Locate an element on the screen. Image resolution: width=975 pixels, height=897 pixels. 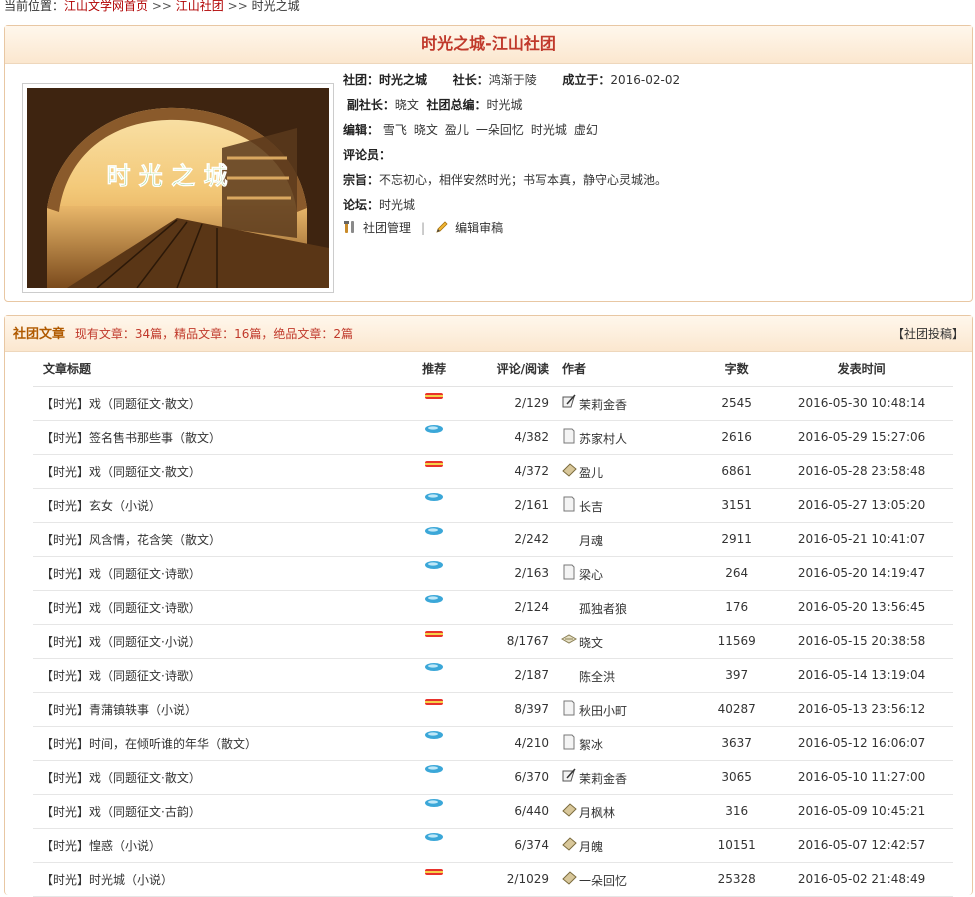
comments-reads: 4/372 is located at coordinates (510, 471).